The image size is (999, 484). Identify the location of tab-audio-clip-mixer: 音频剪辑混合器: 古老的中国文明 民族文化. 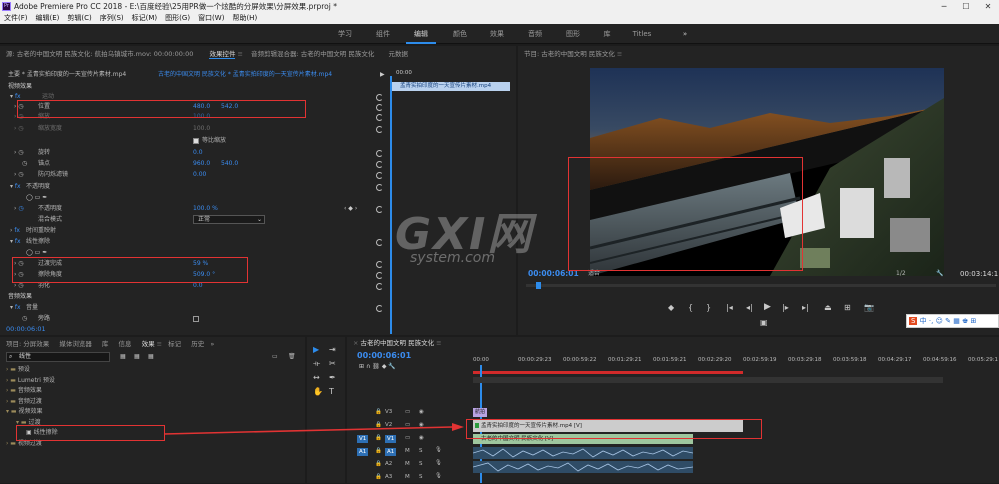
(312, 54).